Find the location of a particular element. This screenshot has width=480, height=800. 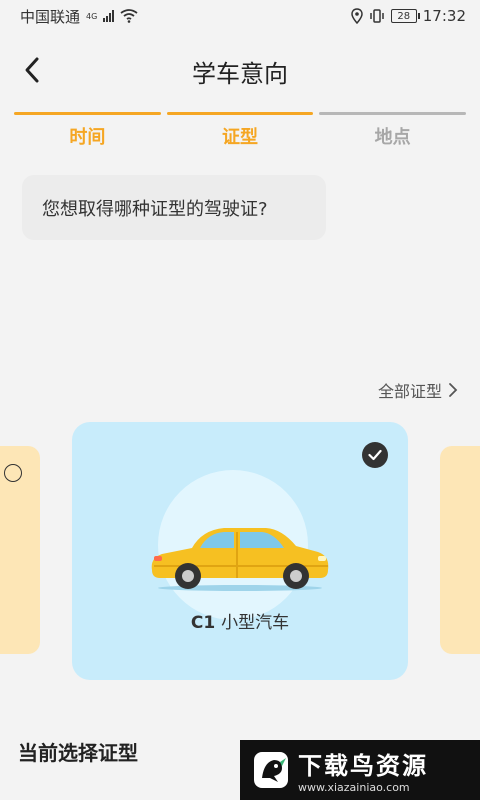

watermark-title: 下载鸟资源 is located at coordinates (363, 766).